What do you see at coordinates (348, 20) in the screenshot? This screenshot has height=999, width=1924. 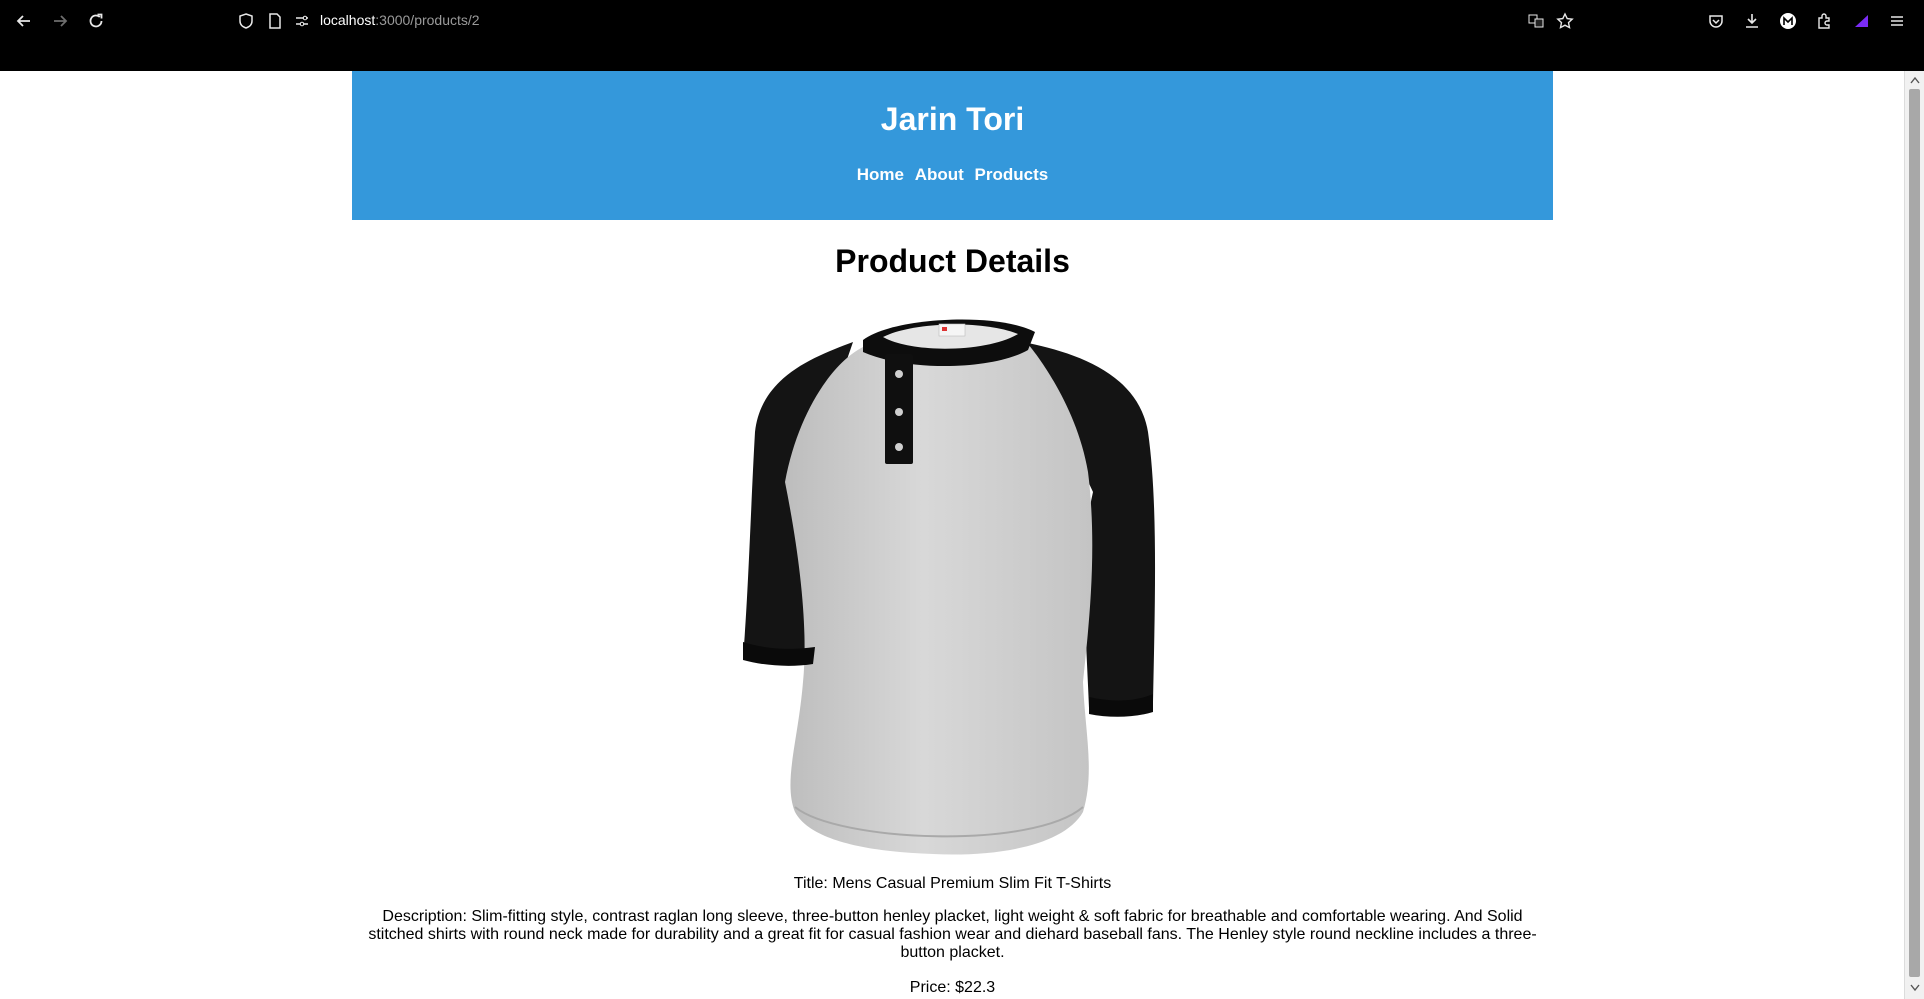 I see `url-host: localhost` at bounding box center [348, 20].